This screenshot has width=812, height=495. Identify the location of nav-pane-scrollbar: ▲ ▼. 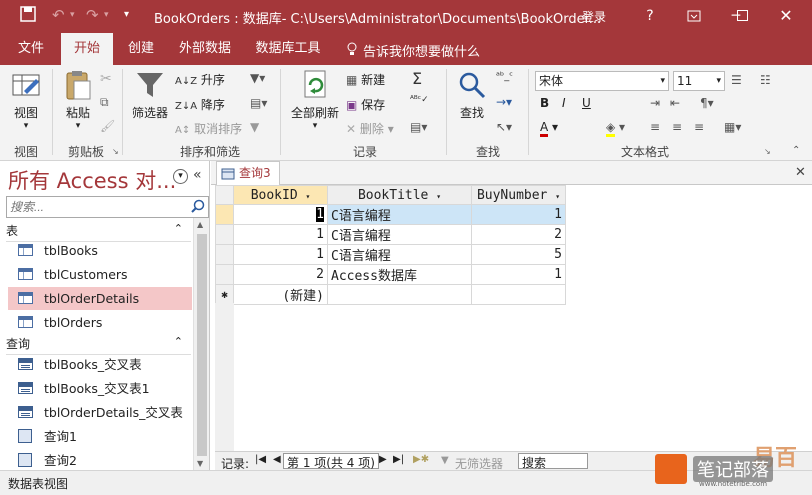
(201, 344).